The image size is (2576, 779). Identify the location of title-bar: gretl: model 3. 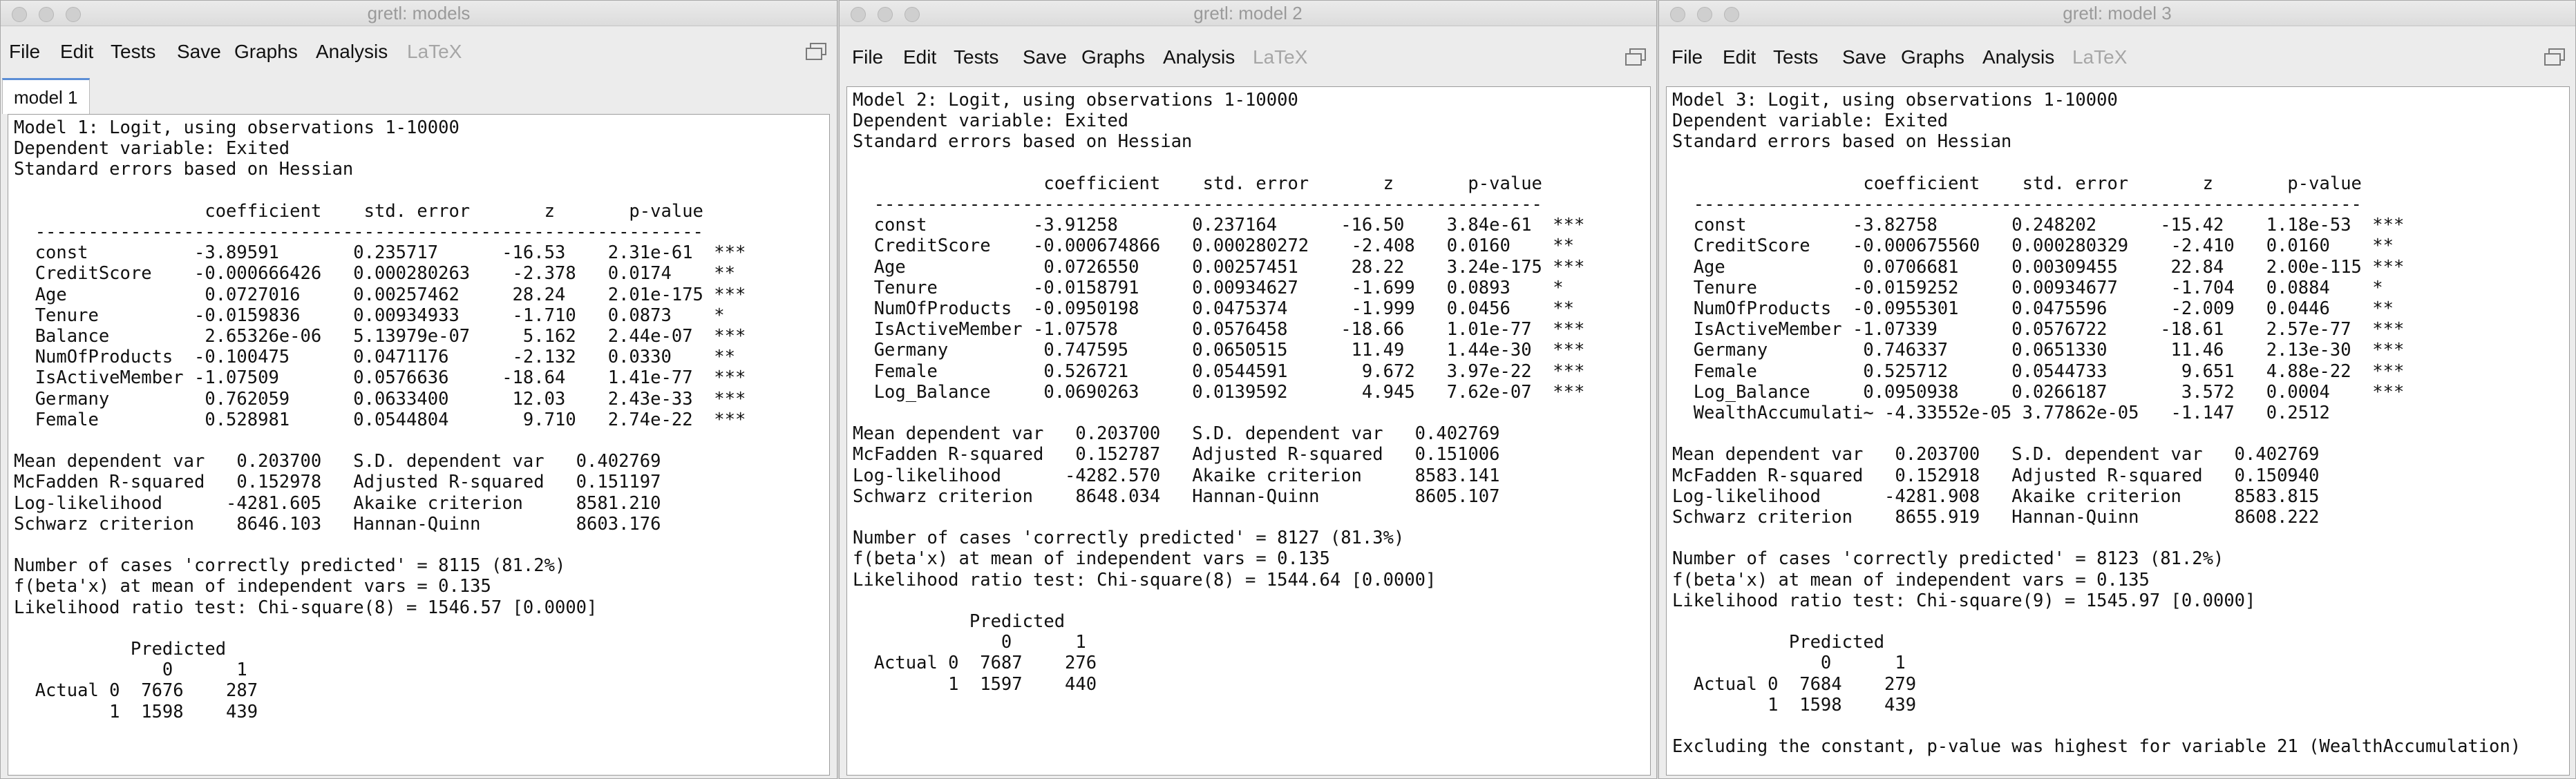
(2117, 13).